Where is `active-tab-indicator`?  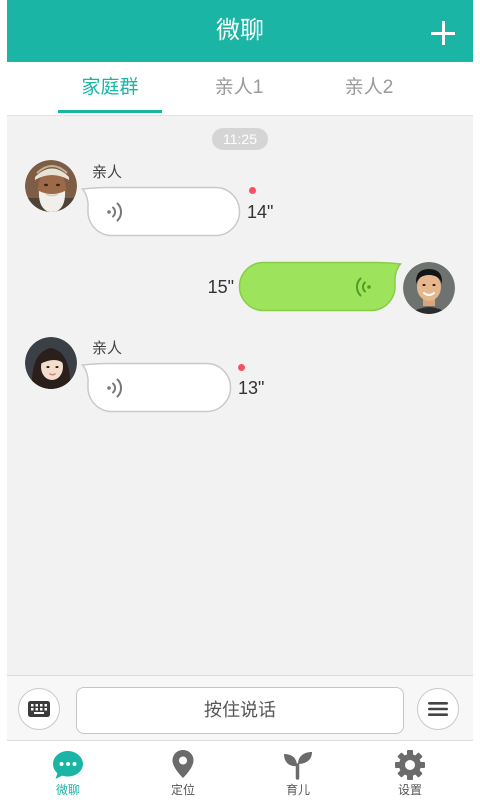 active-tab-indicator is located at coordinates (110, 111).